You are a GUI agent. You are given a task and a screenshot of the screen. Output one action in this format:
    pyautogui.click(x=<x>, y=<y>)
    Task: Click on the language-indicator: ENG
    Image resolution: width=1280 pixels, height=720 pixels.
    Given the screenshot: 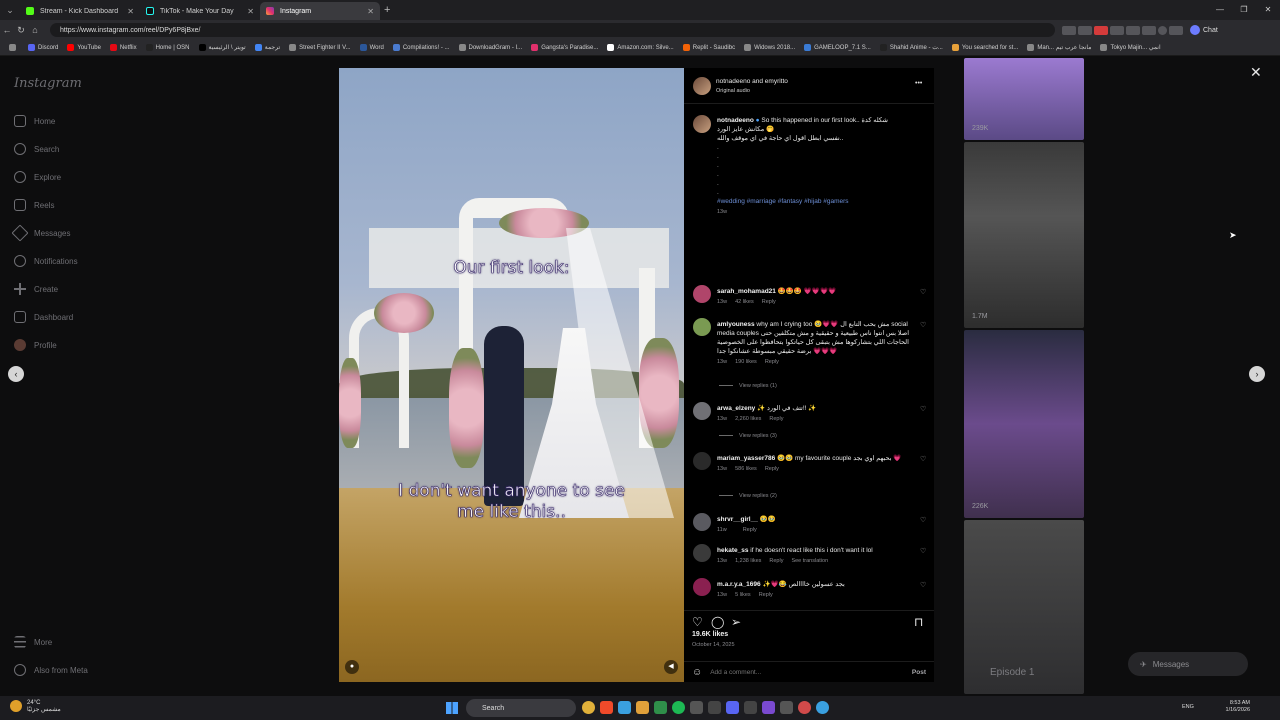 What is the action you would take?
    pyautogui.click(x=1188, y=707)
    